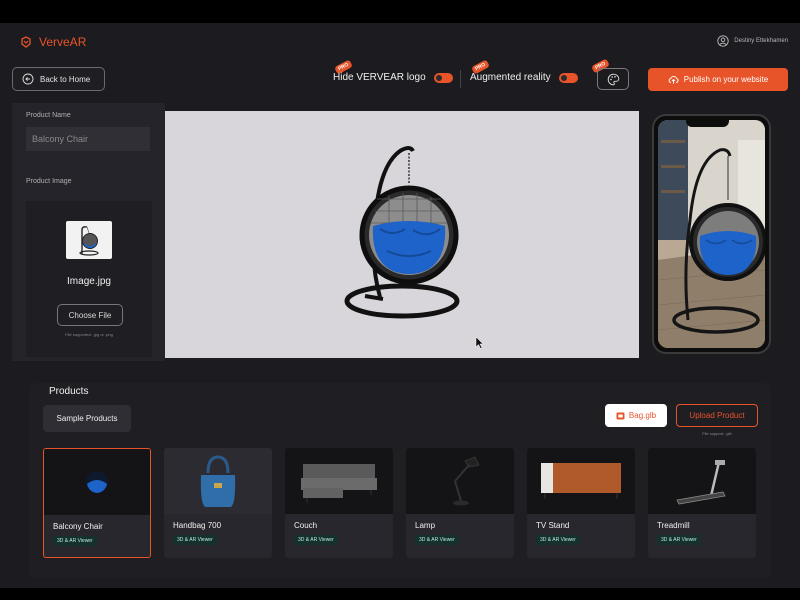 Image resolution: width=800 pixels, height=600 pixels. What do you see at coordinates (425, 525) in the screenshot?
I see `product-name: Lamp` at bounding box center [425, 525].